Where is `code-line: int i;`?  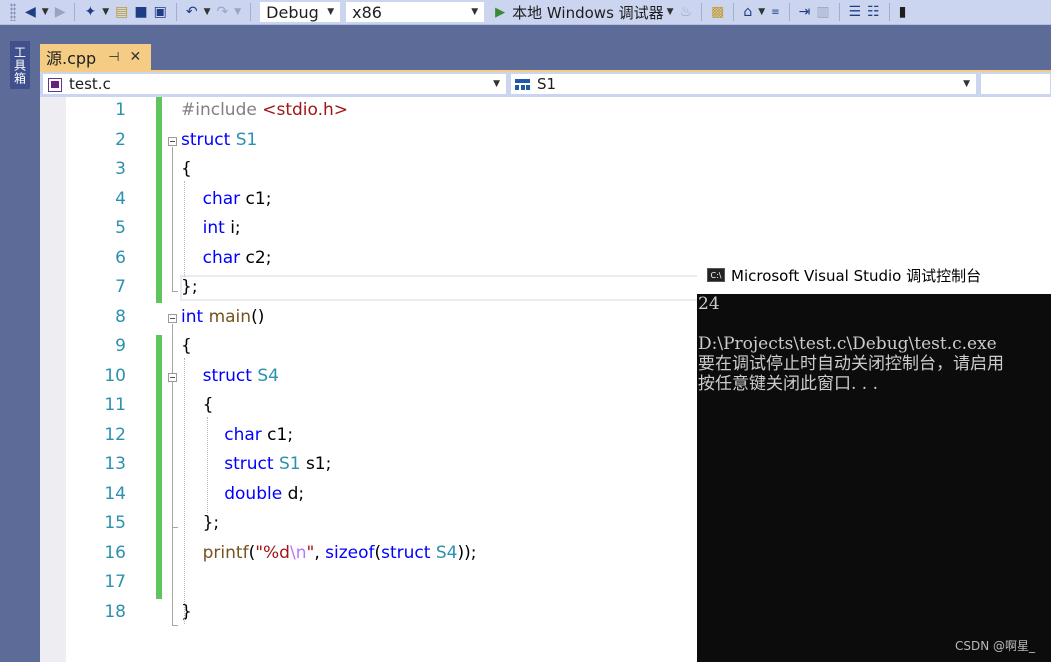 code-line: int i; is located at coordinates (211, 228).